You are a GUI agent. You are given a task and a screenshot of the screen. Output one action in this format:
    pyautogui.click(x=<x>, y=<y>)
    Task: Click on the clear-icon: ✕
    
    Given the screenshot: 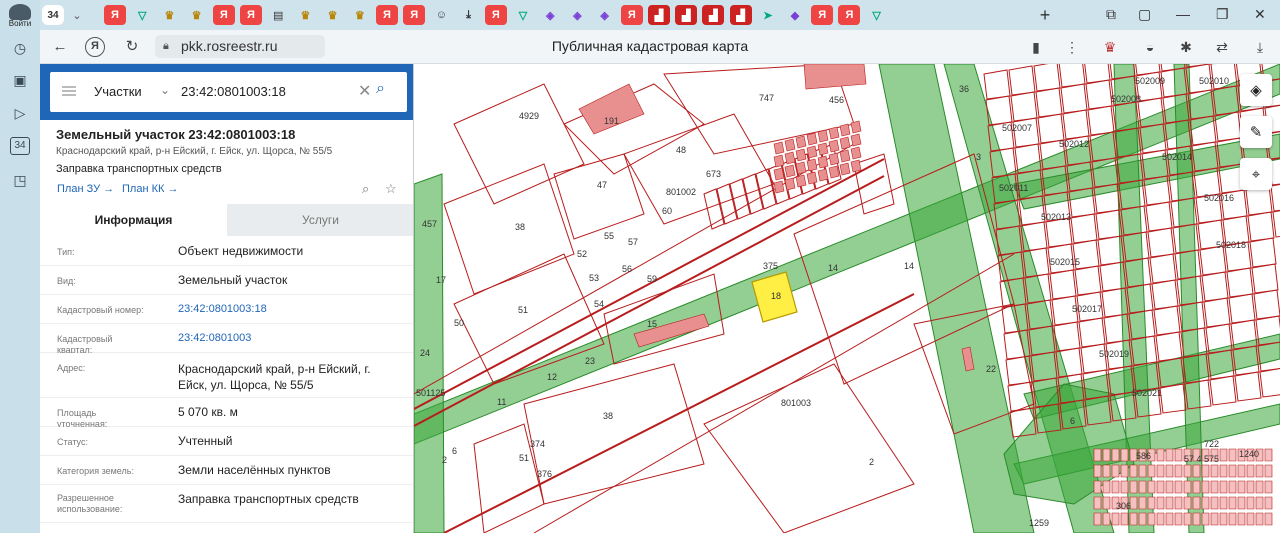 What is the action you would take?
    pyautogui.click(x=364, y=91)
    